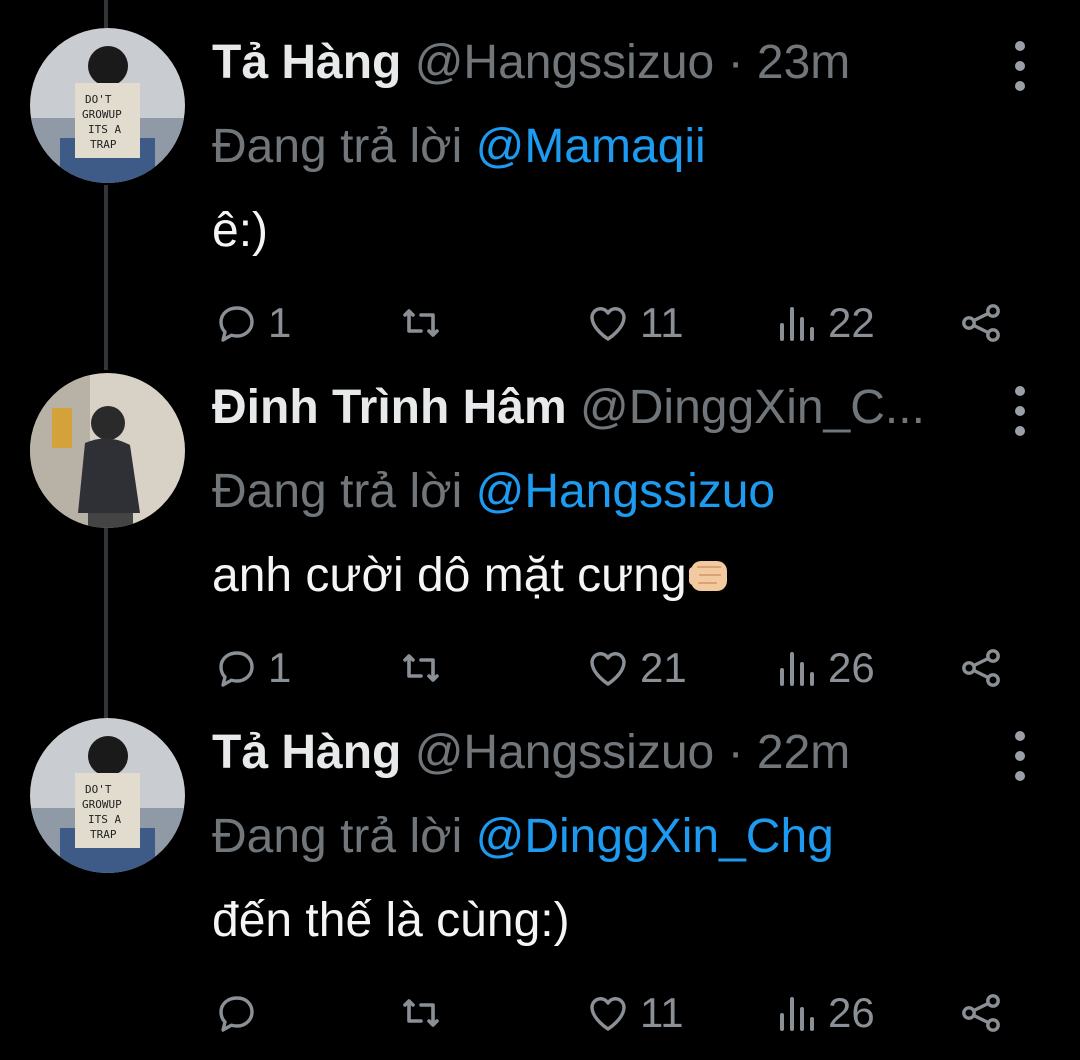  I want to click on reply-context: Đang trả lời @Mamaqii, so click(459, 147).